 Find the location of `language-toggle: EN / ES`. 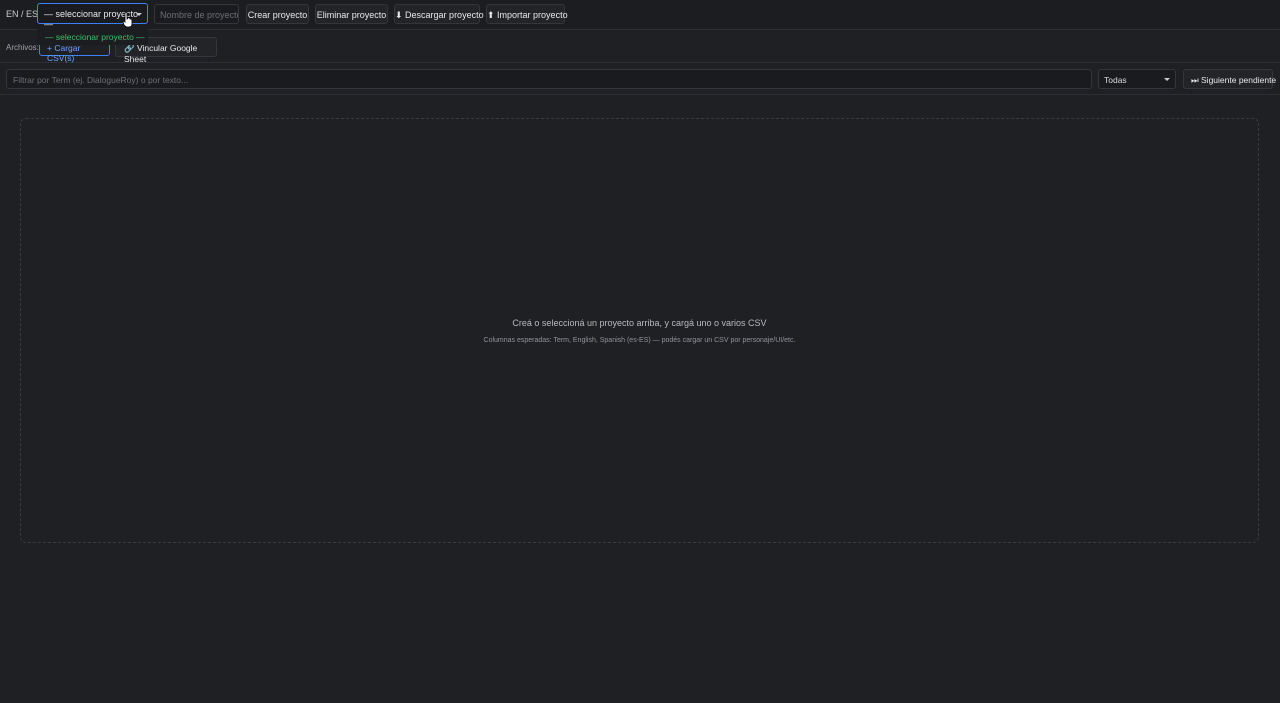

language-toggle: EN / ES is located at coordinates (22, 14).